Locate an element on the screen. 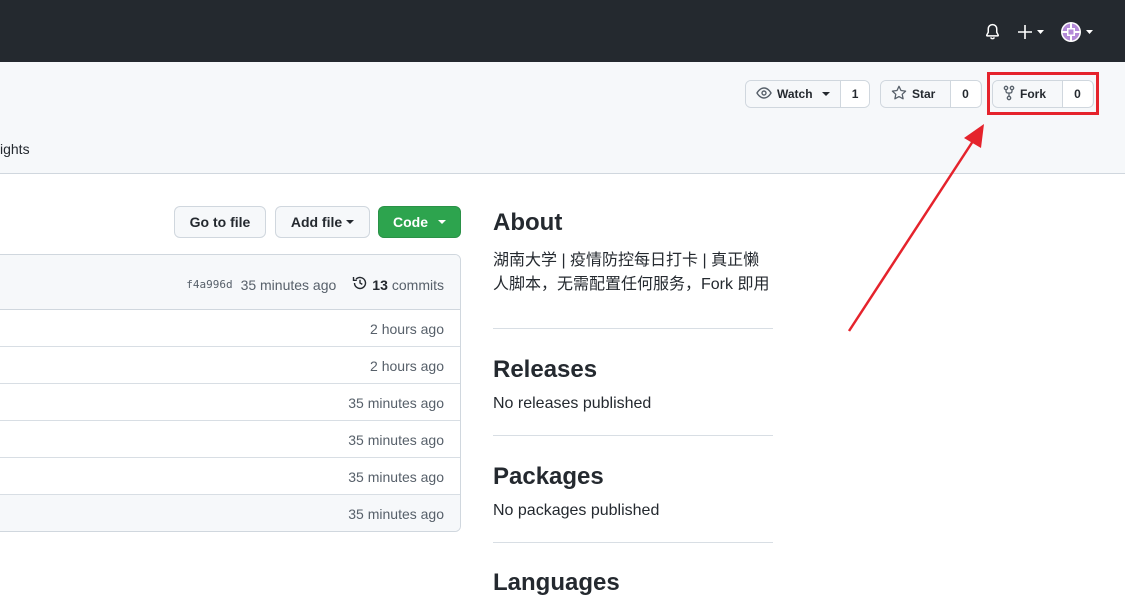  releases-title: Releases is located at coordinates (633, 370).